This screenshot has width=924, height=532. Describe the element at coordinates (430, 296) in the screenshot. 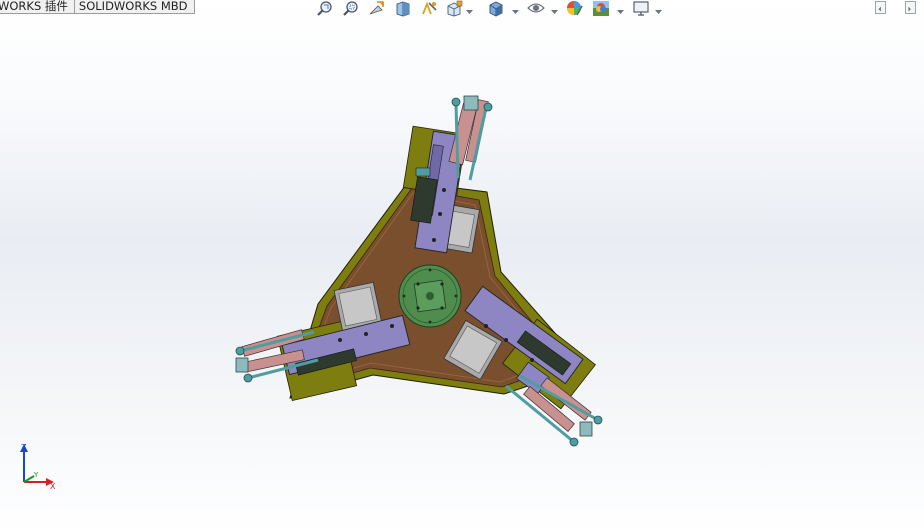

I see `rotary-table` at that location.